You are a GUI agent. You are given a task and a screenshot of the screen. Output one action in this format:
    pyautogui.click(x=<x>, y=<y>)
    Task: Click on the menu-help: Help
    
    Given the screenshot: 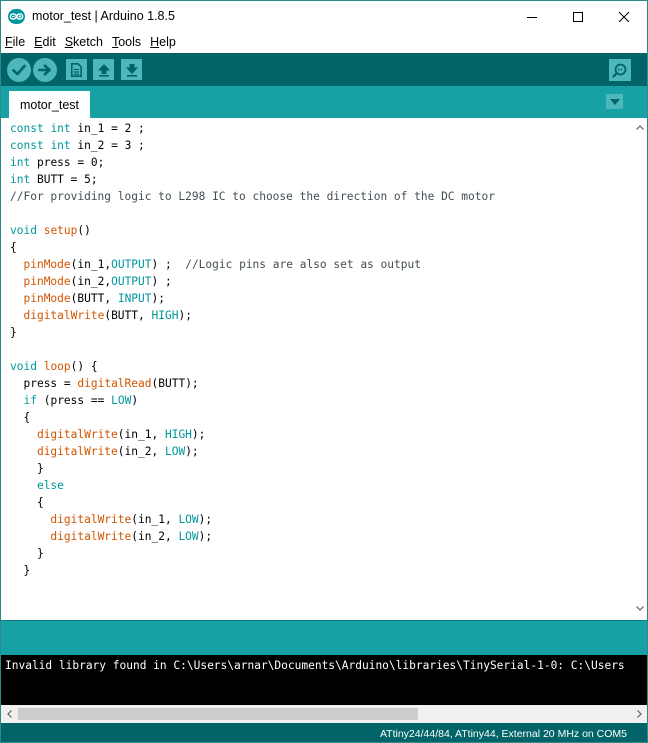 What is the action you would take?
    pyautogui.click(x=162, y=42)
    